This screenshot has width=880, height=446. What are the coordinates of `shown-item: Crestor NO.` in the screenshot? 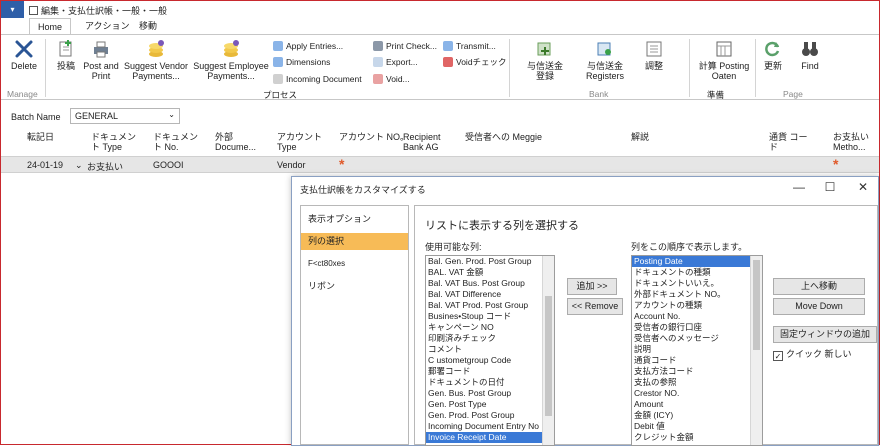 It's located at (697, 393).